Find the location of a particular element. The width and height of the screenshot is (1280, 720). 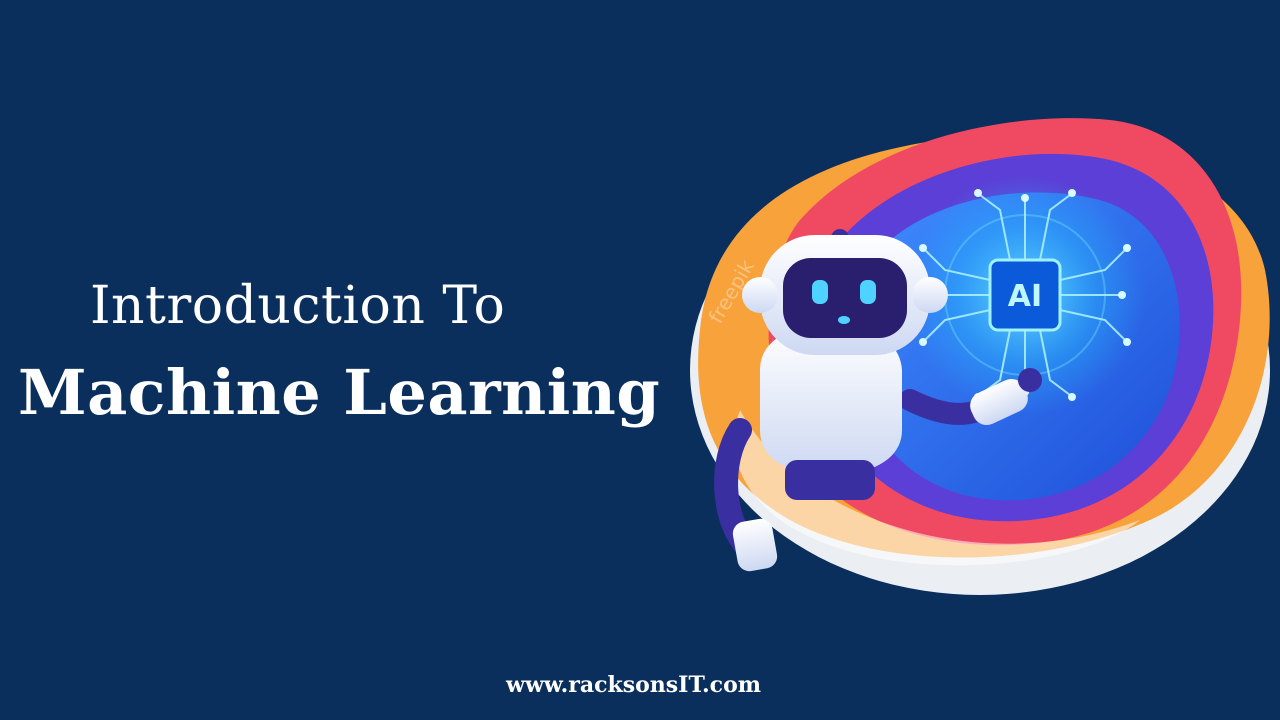

robot-mouth is located at coordinates (844, 320).